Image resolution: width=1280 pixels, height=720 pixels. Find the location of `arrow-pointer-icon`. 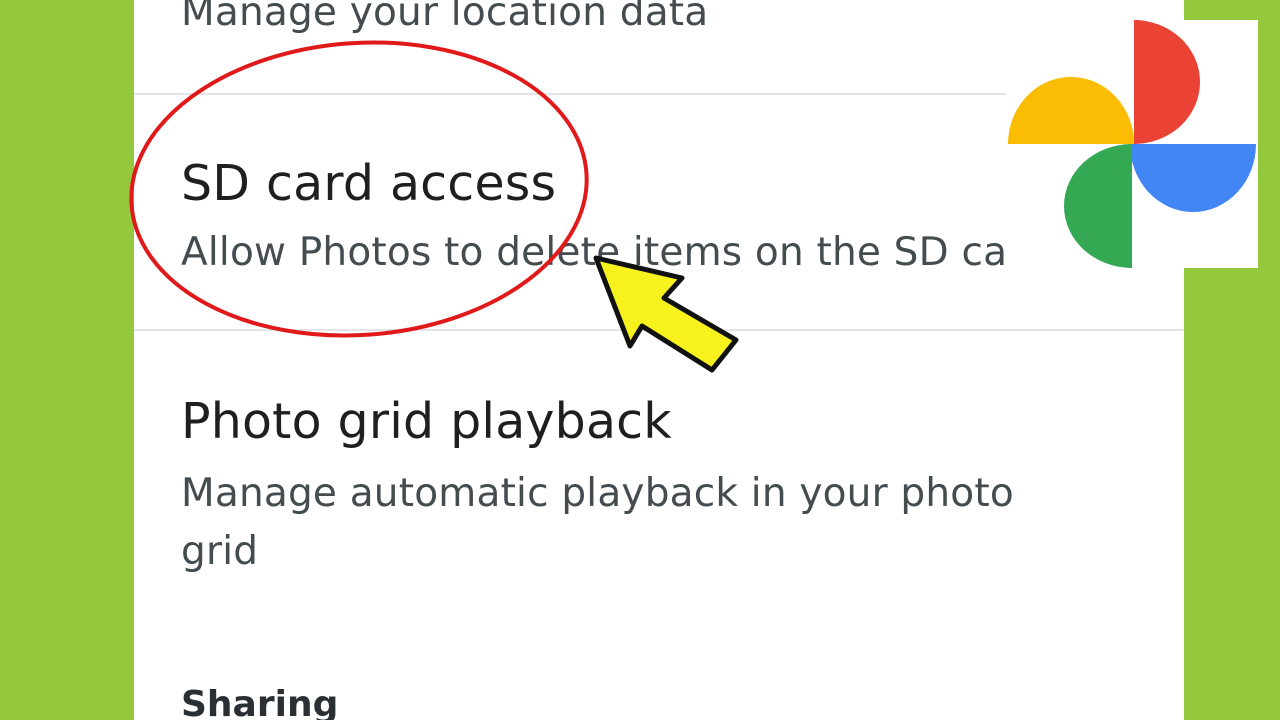

arrow-pointer-icon is located at coordinates (666, 314).